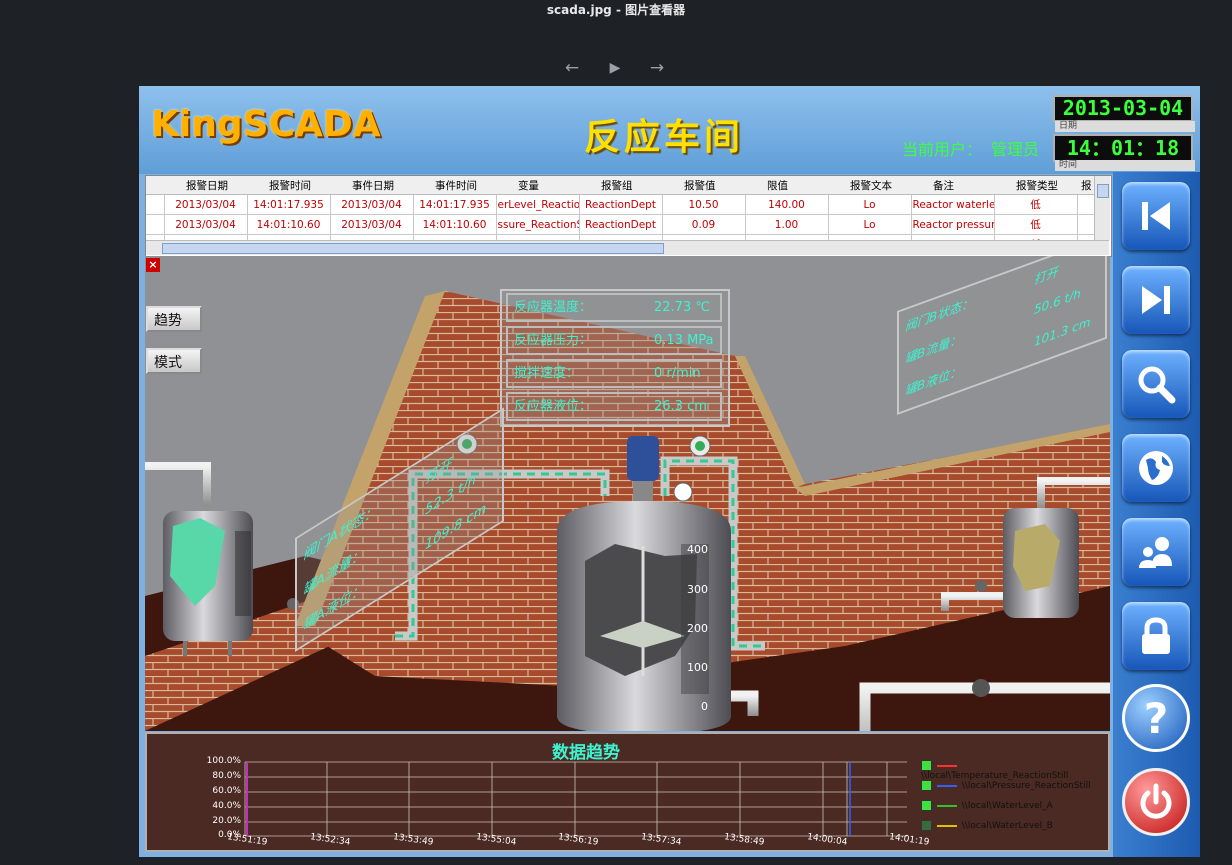  I want to click on reactor-scale-100: 100, so click(697, 667).